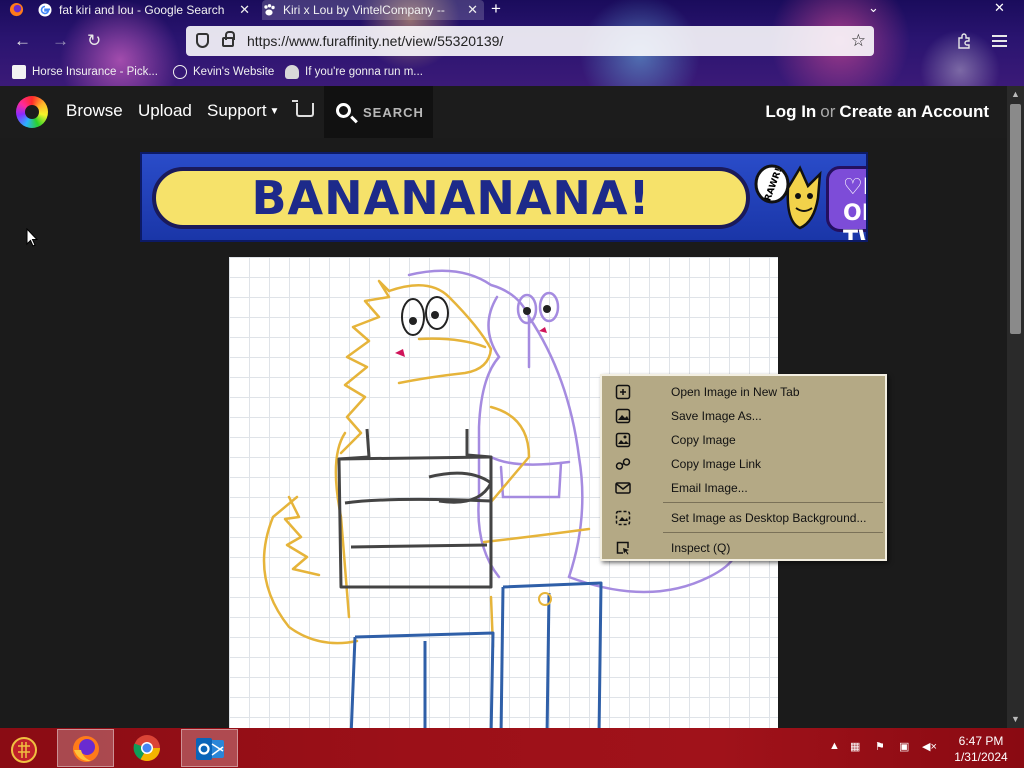 This screenshot has width=1024, height=768. I want to click on scroll-down-arrow-icon: ▼, so click(1015, 719).